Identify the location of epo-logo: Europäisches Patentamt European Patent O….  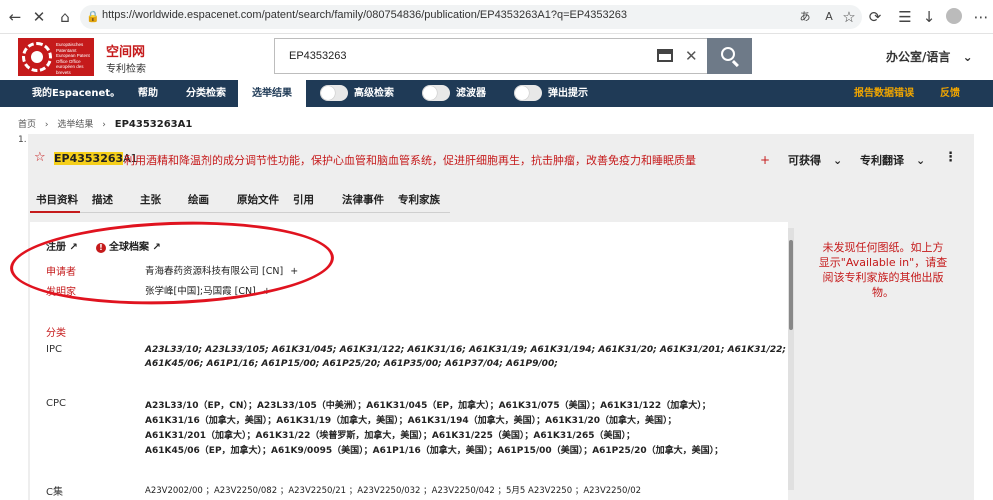
(56, 57).